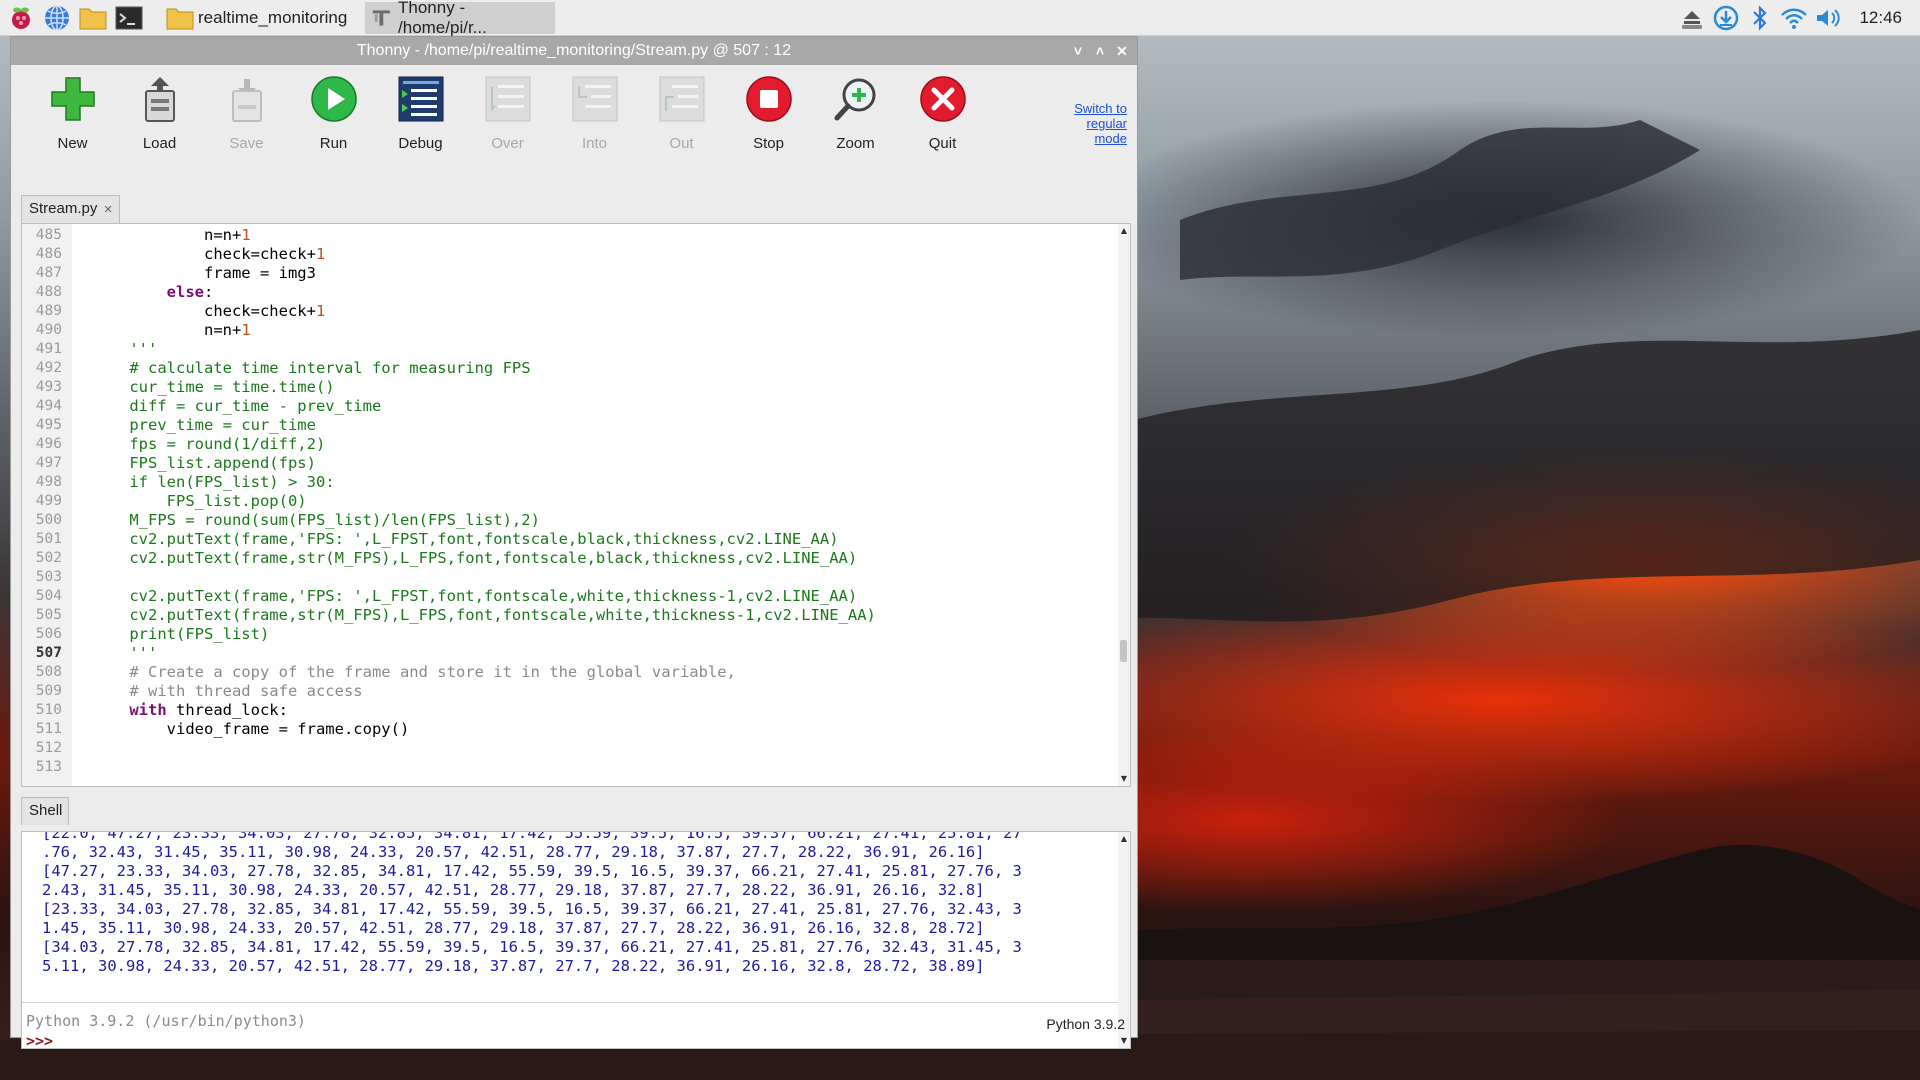 Image resolution: width=1920 pixels, height=1080 pixels. What do you see at coordinates (45, 811) in the screenshot?
I see `tab-shell: Shell` at bounding box center [45, 811].